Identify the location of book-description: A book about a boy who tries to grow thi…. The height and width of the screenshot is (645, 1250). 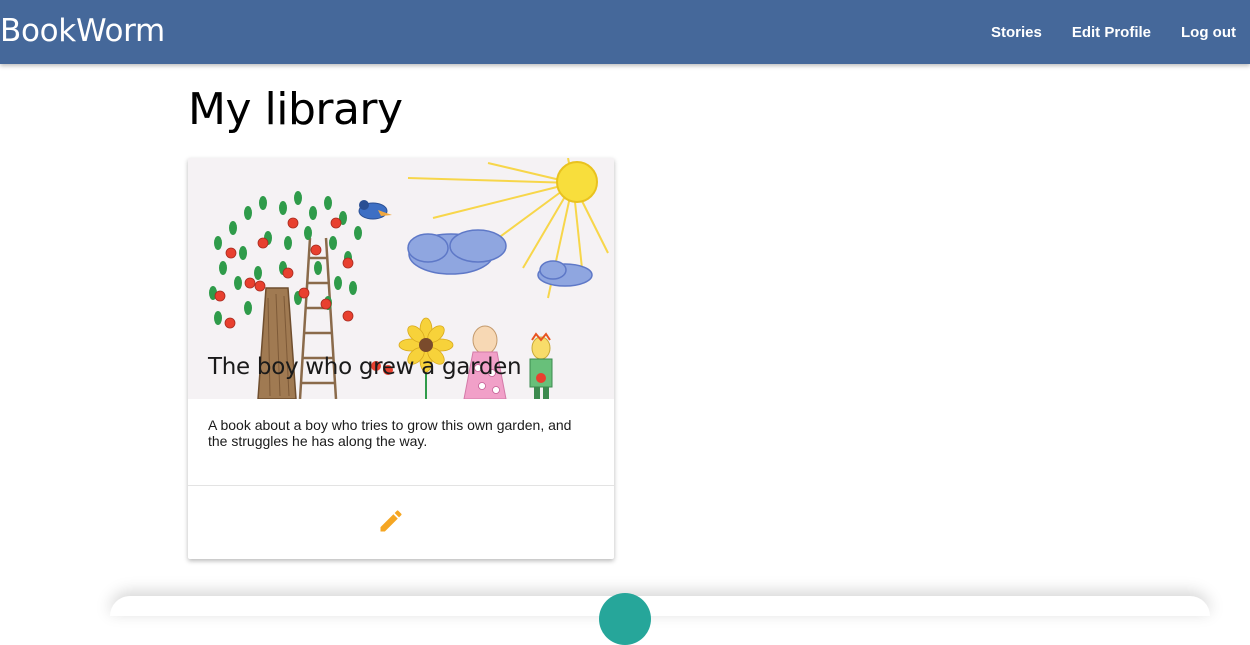
(390, 433).